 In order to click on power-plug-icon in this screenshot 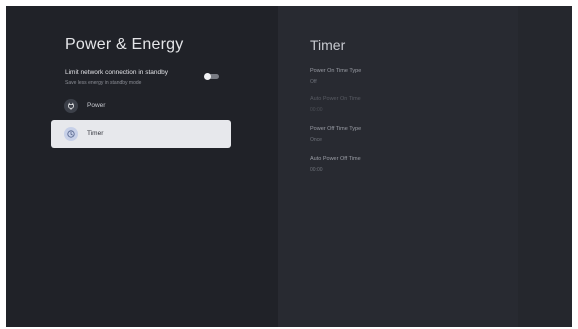, I will do `click(71, 106)`.